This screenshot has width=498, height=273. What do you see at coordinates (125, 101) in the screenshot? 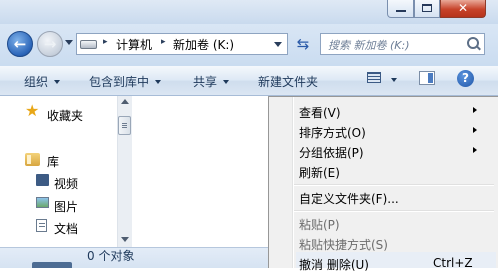
I see `scroll-up-arrow-icon` at bounding box center [125, 101].